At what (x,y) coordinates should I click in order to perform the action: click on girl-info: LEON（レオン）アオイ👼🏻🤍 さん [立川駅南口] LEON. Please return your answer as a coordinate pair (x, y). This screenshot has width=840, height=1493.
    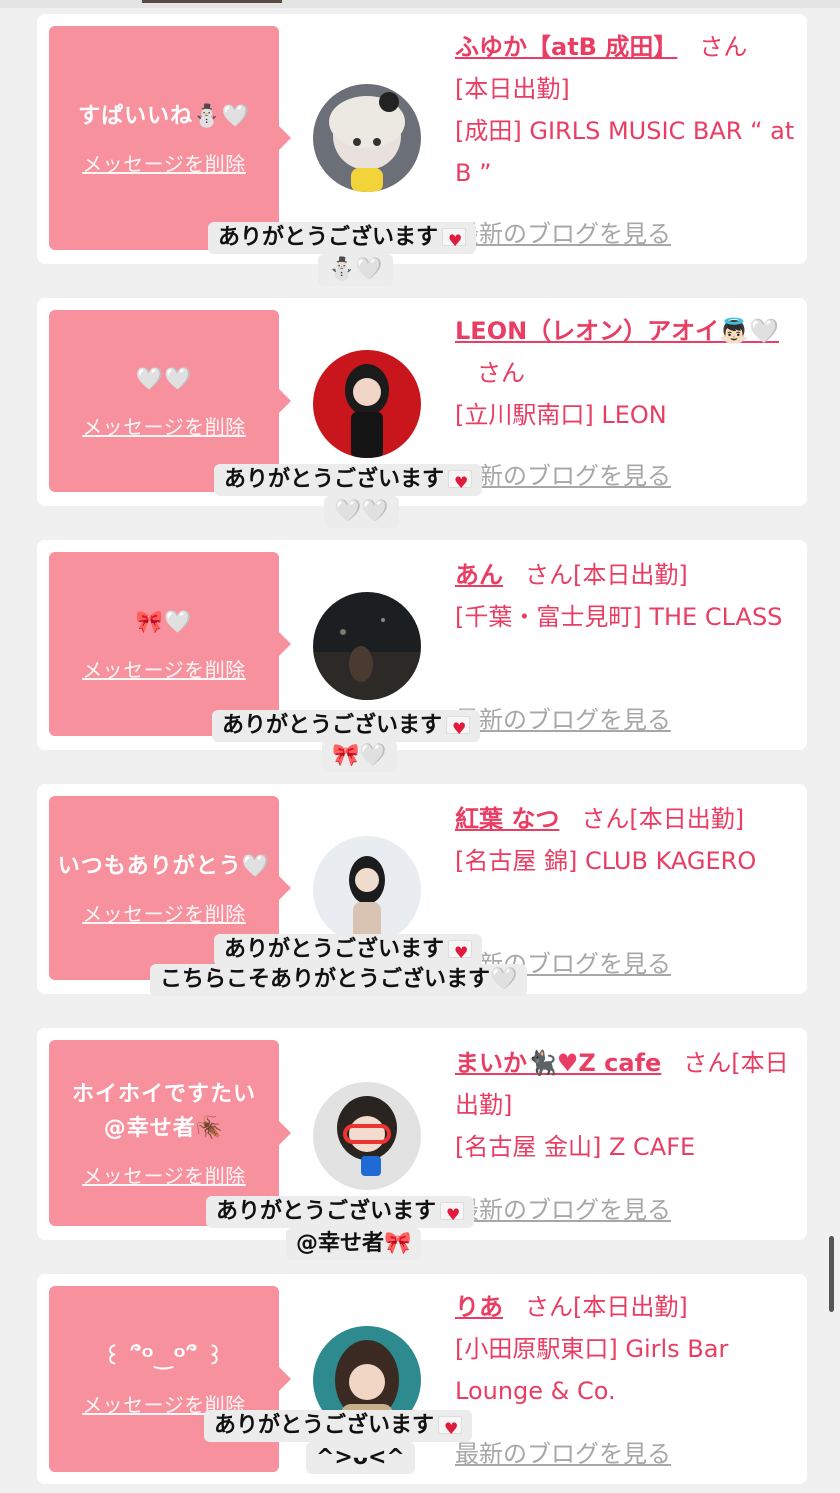
    Looking at the image, I should click on (625, 373).